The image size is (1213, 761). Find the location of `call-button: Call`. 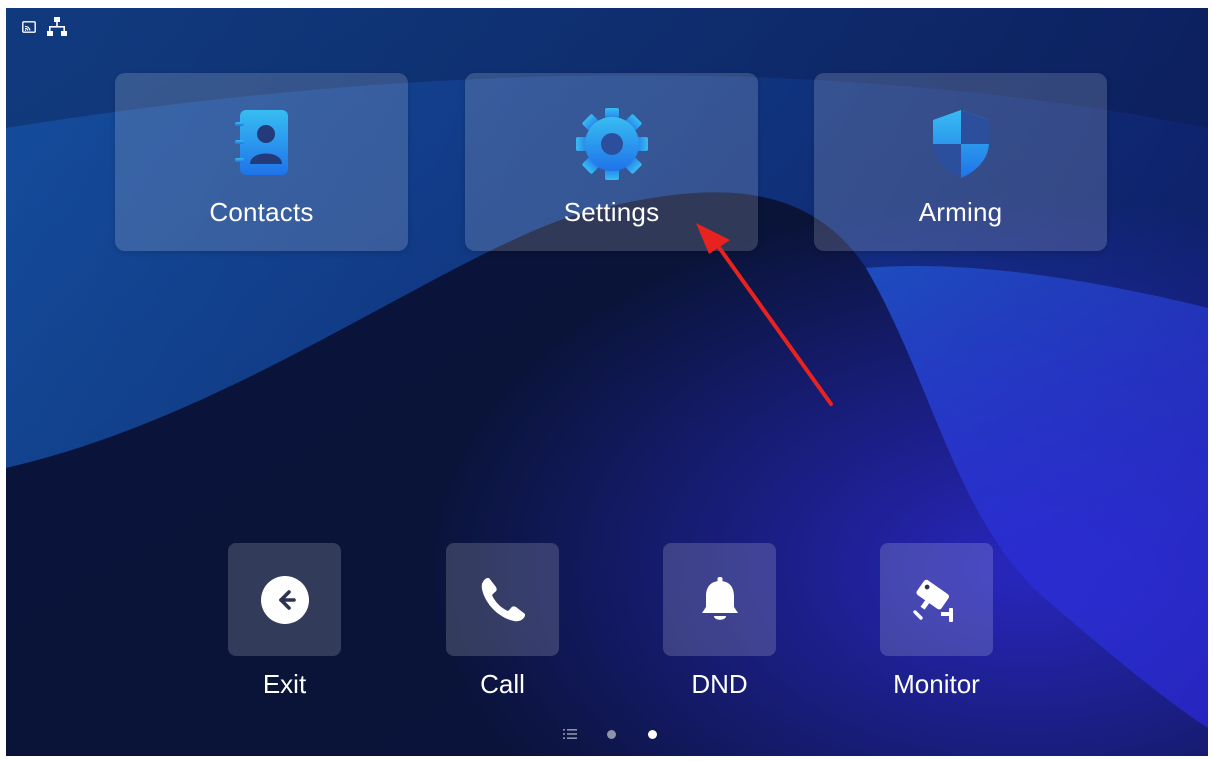

call-button: Call is located at coordinates (502, 621).